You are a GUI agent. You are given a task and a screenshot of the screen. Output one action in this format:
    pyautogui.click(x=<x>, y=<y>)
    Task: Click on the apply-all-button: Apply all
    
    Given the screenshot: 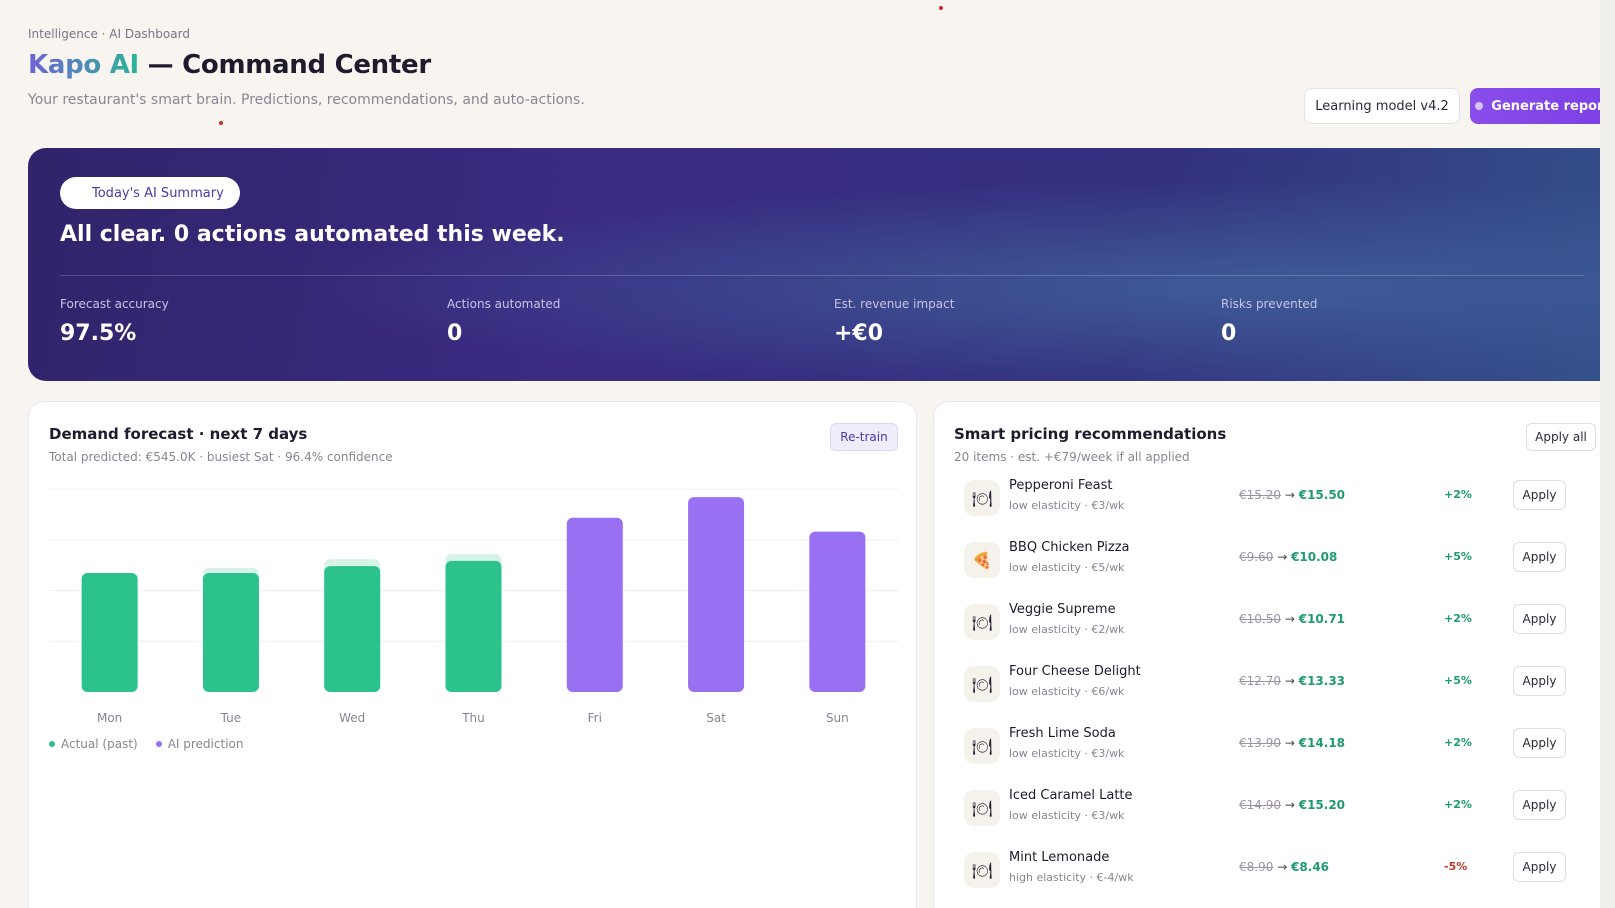 What is the action you would take?
    pyautogui.click(x=1561, y=437)
    